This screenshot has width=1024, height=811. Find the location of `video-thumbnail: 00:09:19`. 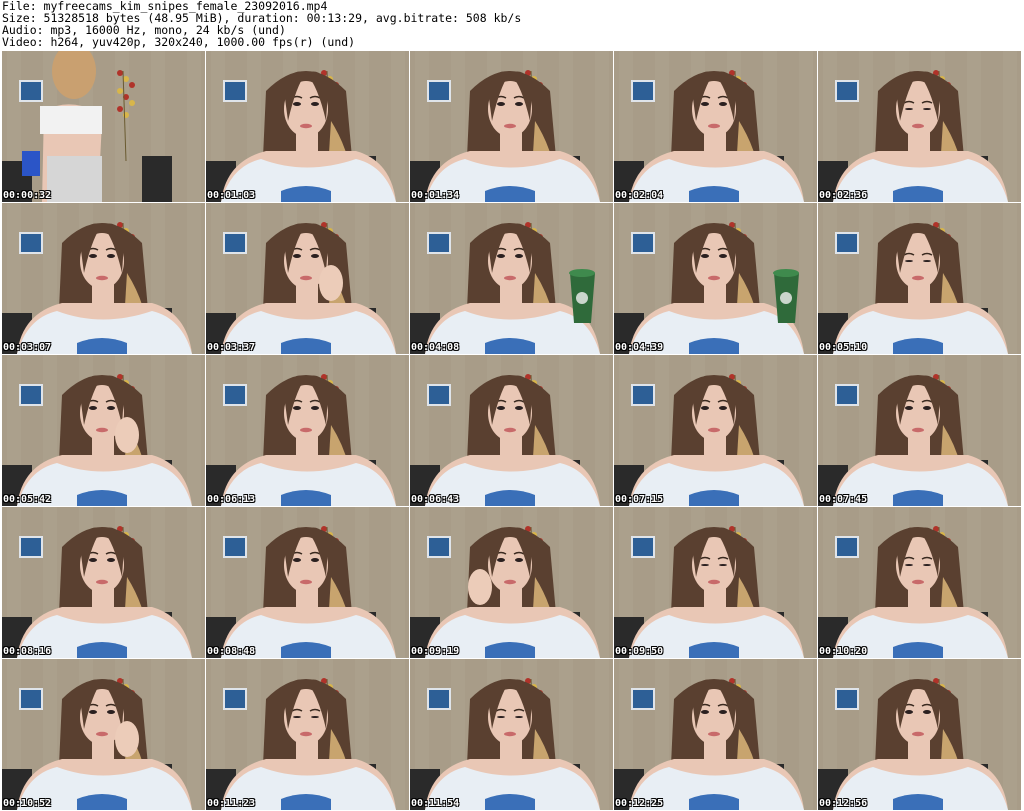

video-thumbnail: 00:09:19 is located at coordinates (511, 582).